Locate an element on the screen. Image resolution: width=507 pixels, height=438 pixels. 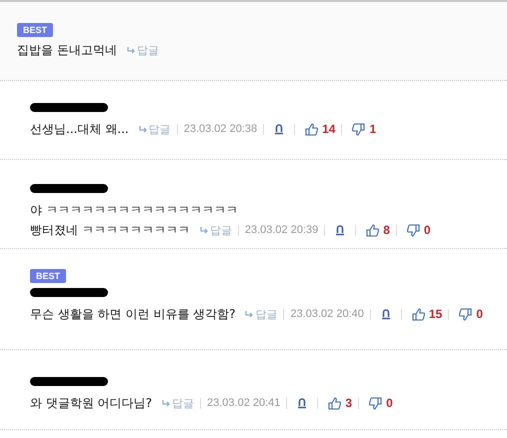
like-count: 15 is located at coordinates (435, 314).